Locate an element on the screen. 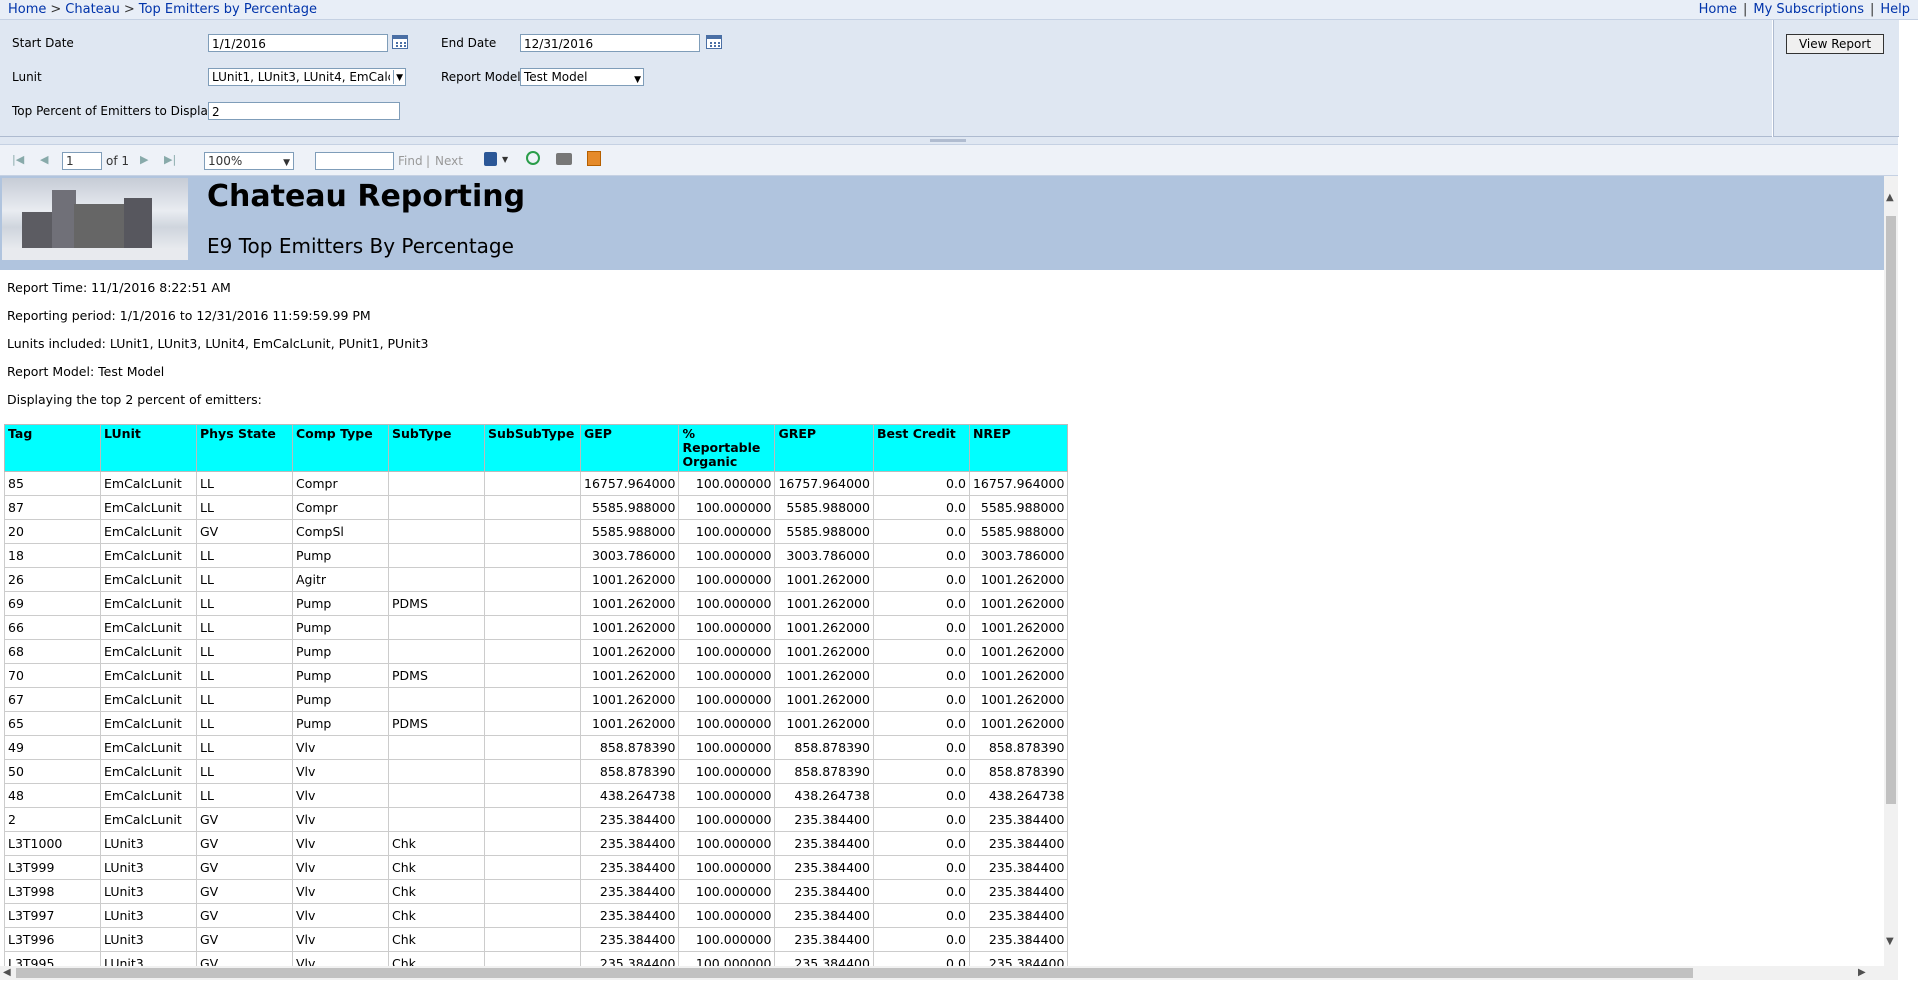 Image resolution: width=1918 pixels, height=984 pixels. print-icon is located at coordinates (564, 159).